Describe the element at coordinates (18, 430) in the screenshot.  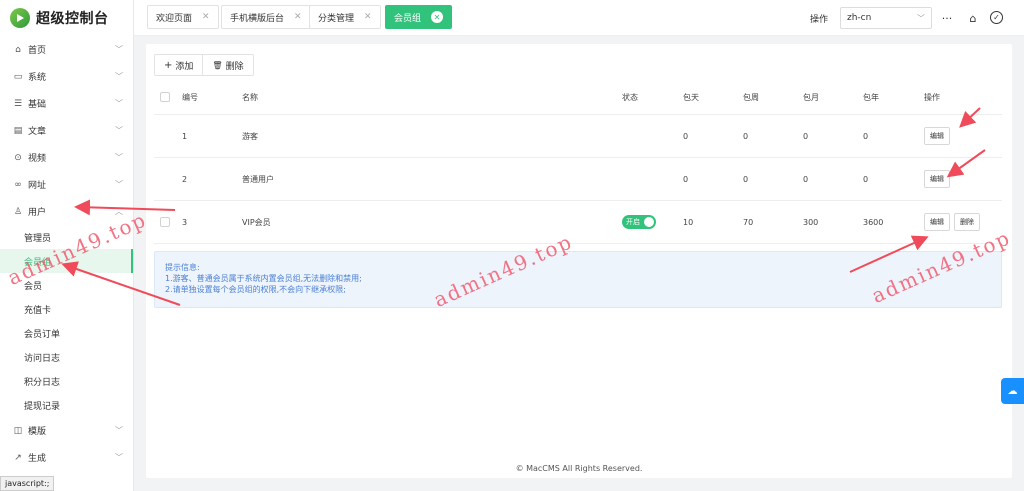
I see `template-icon: ◫` at that location.